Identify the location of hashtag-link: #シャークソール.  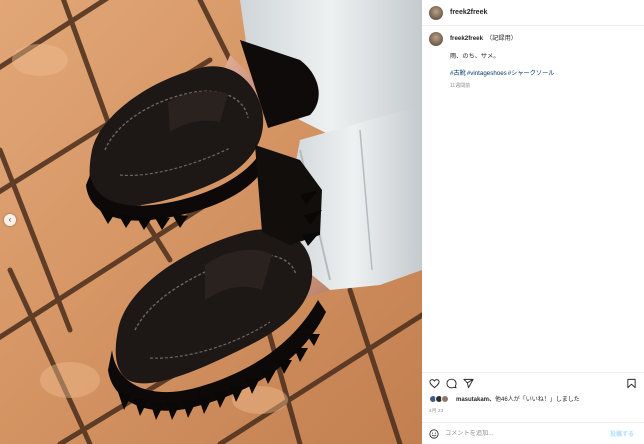
(531, 73).